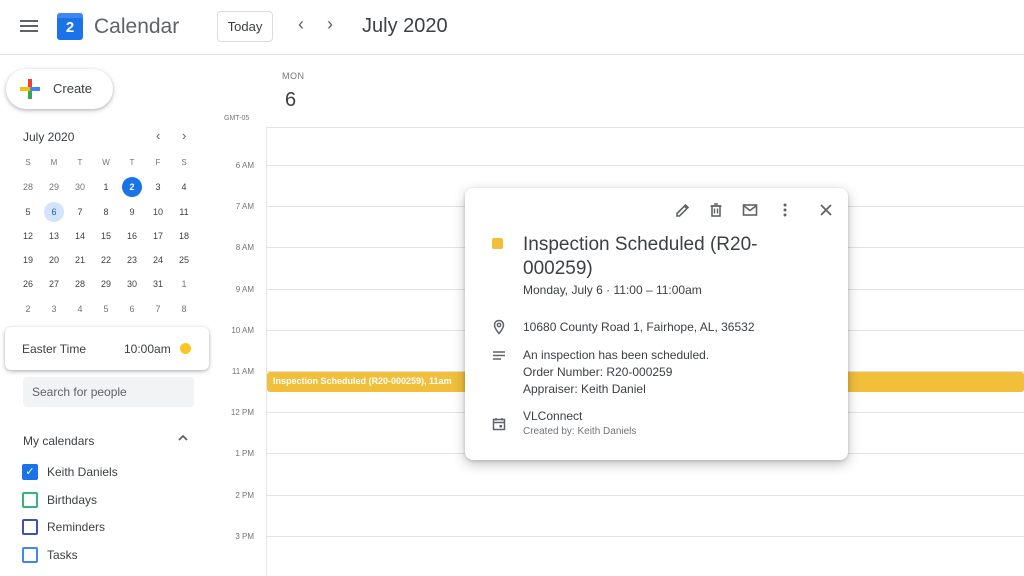 Image resolution: width=1024 pixels, height=576 pixels. Describe the element at coordinates (132, 261) in the screenshot. I see `mini-calendar-day: 23` at that location.